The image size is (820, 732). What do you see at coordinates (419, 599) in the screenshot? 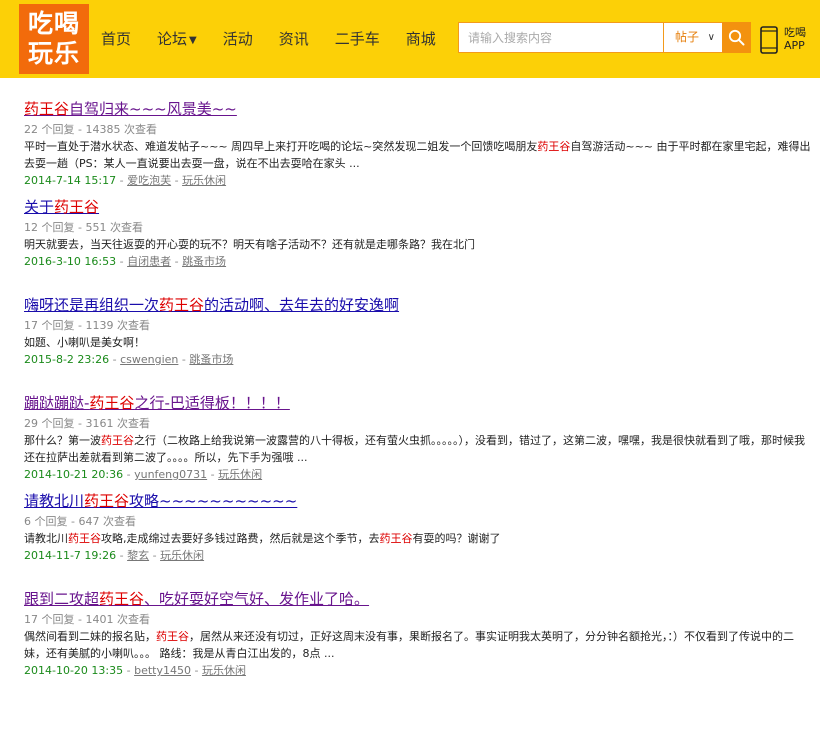
I see `result-title-link: 跟到二攻超药王谷、吃好耍好空气好、发作业了哈。` at bounding box center [419, 599].